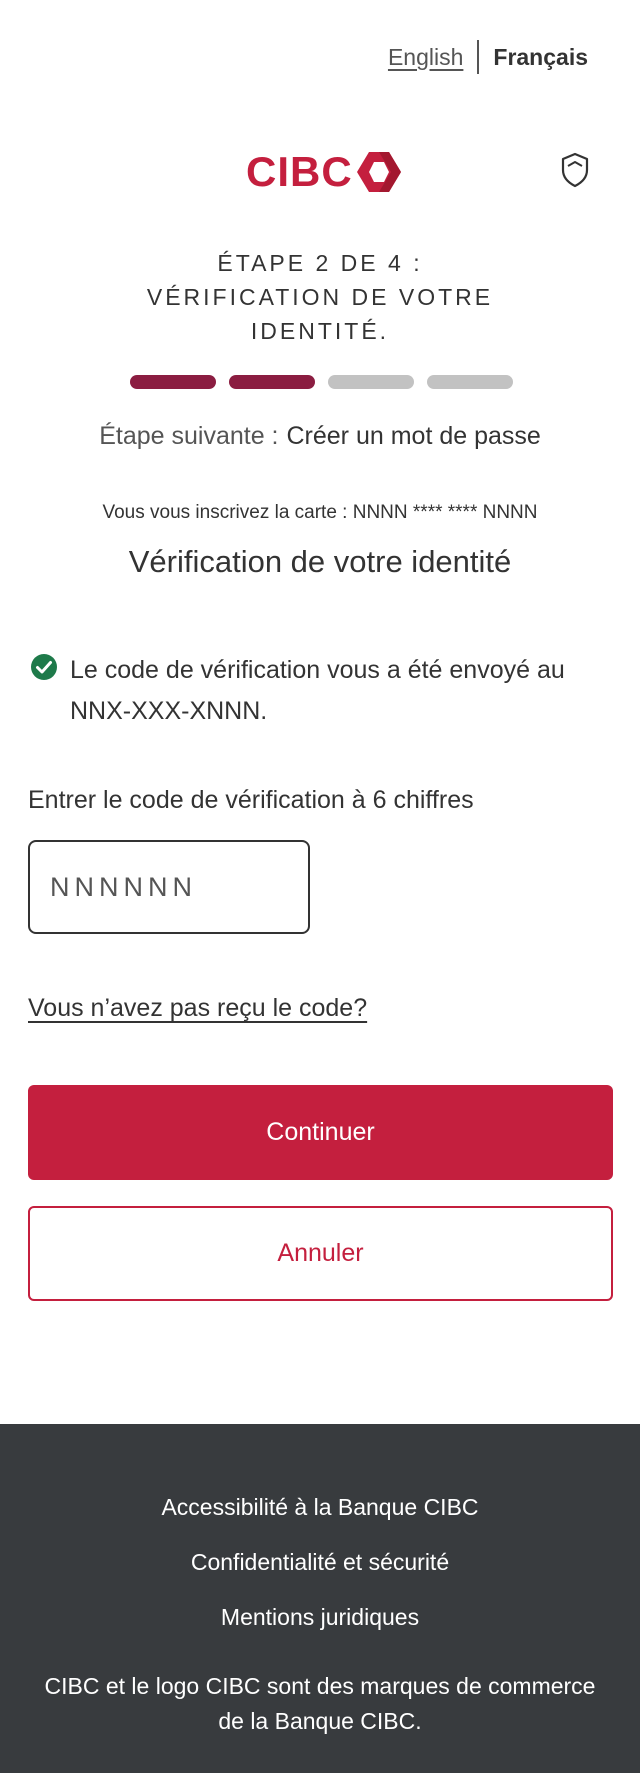 Image resolution: width=640 pixels, height=1773 pixels. I want to click on language-french-link: Français, so click(540, 57).